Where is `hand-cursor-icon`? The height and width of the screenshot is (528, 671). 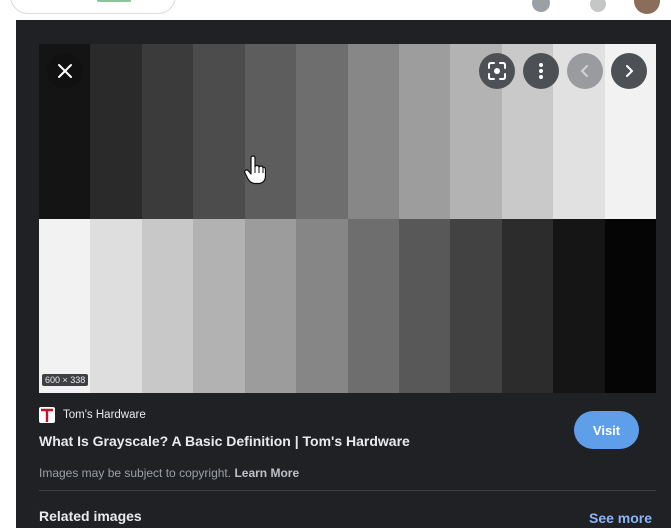
hand-cursor-icon is located at coordinates (255, 172).